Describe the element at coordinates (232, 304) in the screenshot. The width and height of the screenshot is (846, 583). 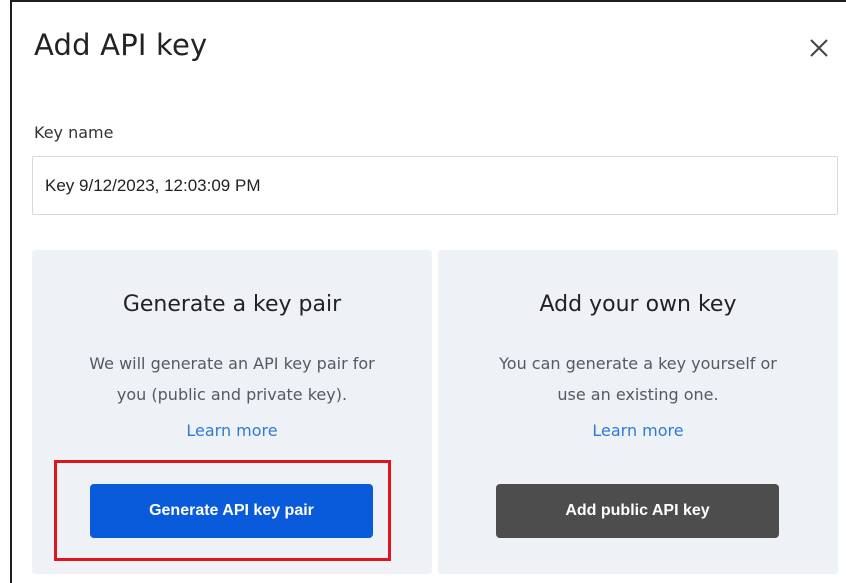
I see `panel-title: Generate a key pair` at that location.